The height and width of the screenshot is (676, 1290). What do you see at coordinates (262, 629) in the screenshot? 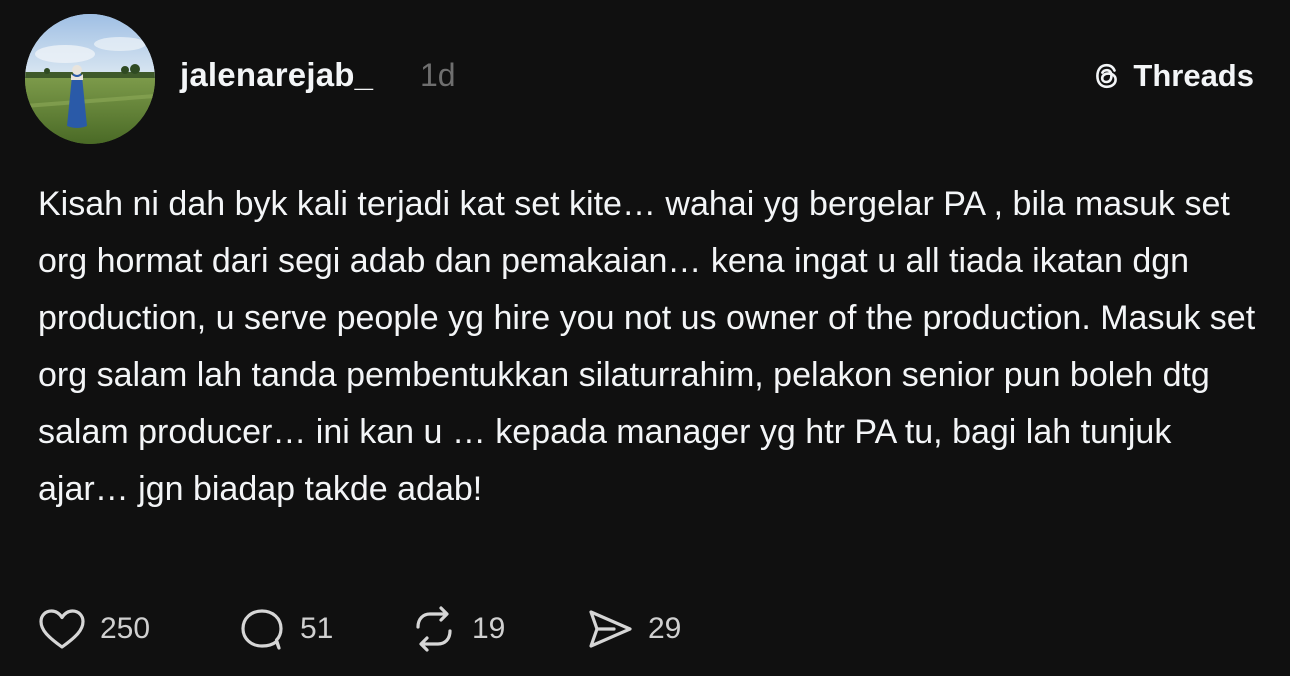
I see `comment-icon` at bounding box center [262, 629].